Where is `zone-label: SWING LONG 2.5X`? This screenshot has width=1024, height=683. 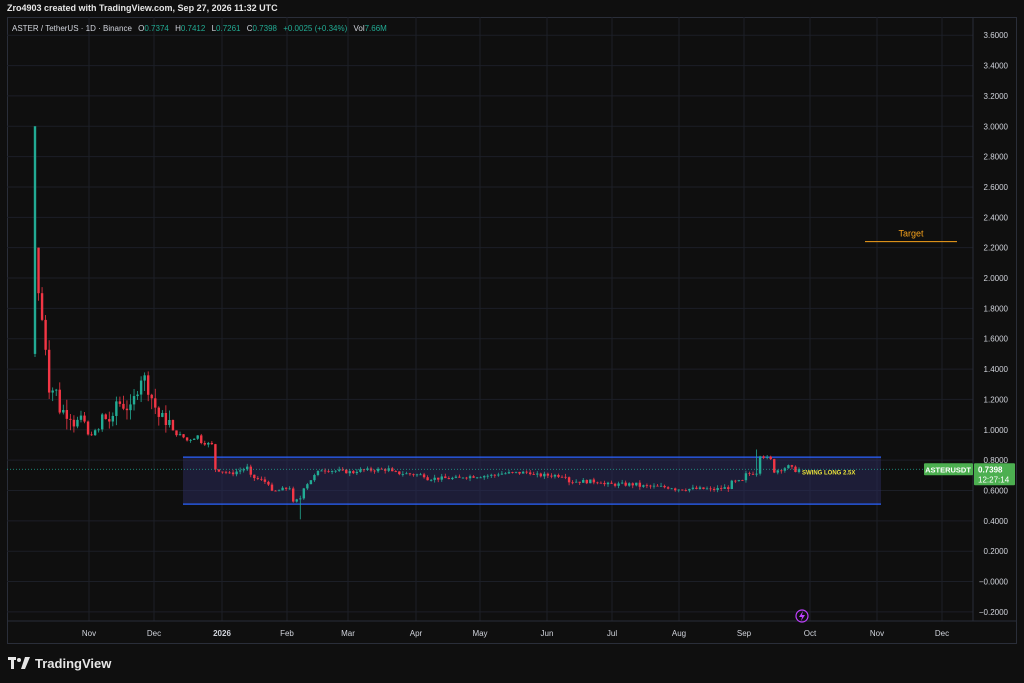 zone-label: SWING LONG 2.5X is located at coordinates (828, 473).